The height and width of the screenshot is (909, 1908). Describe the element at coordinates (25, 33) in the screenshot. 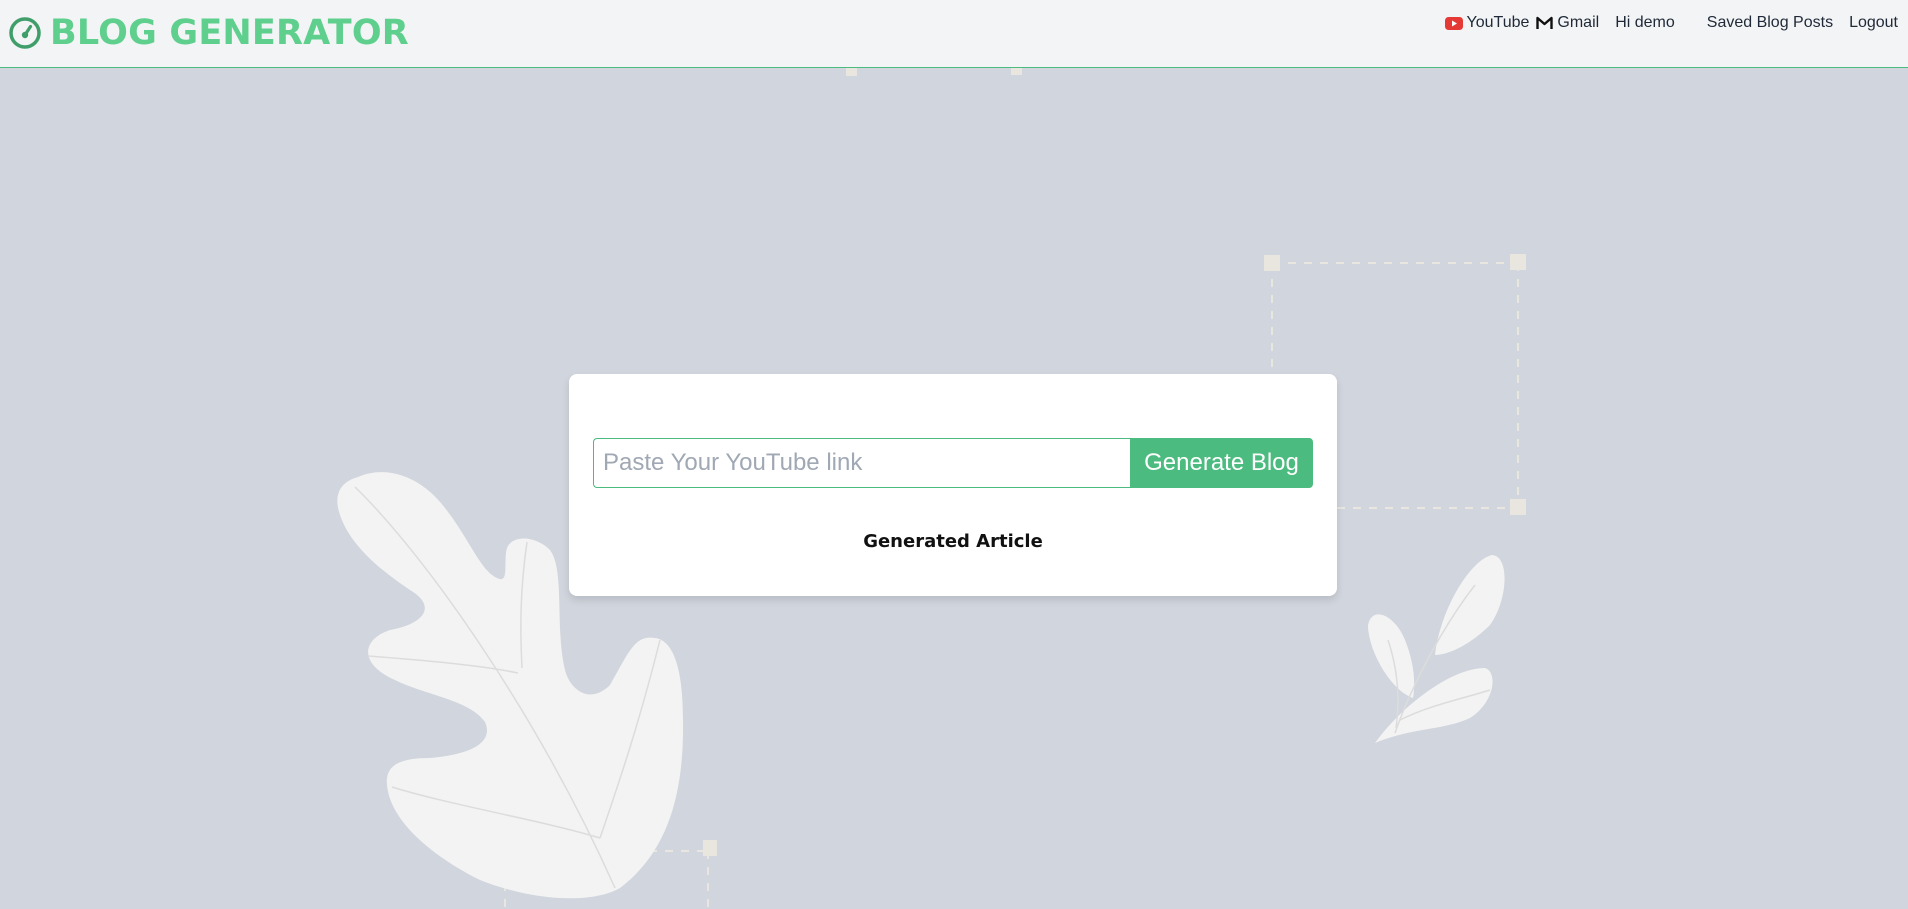

I see `gauge-icon` at that location.